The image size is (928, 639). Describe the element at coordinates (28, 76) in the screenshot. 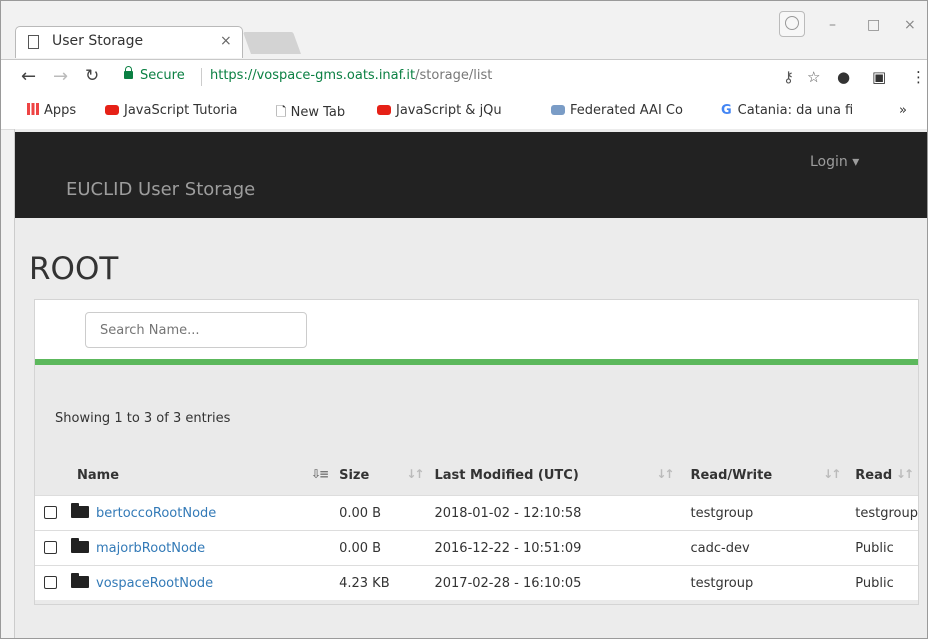

I see `back-arrow-icon: ←` at that location.